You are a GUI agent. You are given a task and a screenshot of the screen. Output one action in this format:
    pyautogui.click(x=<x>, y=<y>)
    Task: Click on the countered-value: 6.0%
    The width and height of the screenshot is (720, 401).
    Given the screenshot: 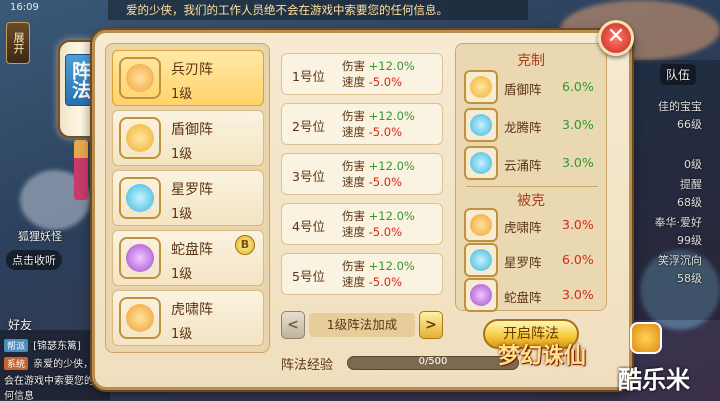 What is the action you would take?
    pyautogui.click(x=578, y=259)
    